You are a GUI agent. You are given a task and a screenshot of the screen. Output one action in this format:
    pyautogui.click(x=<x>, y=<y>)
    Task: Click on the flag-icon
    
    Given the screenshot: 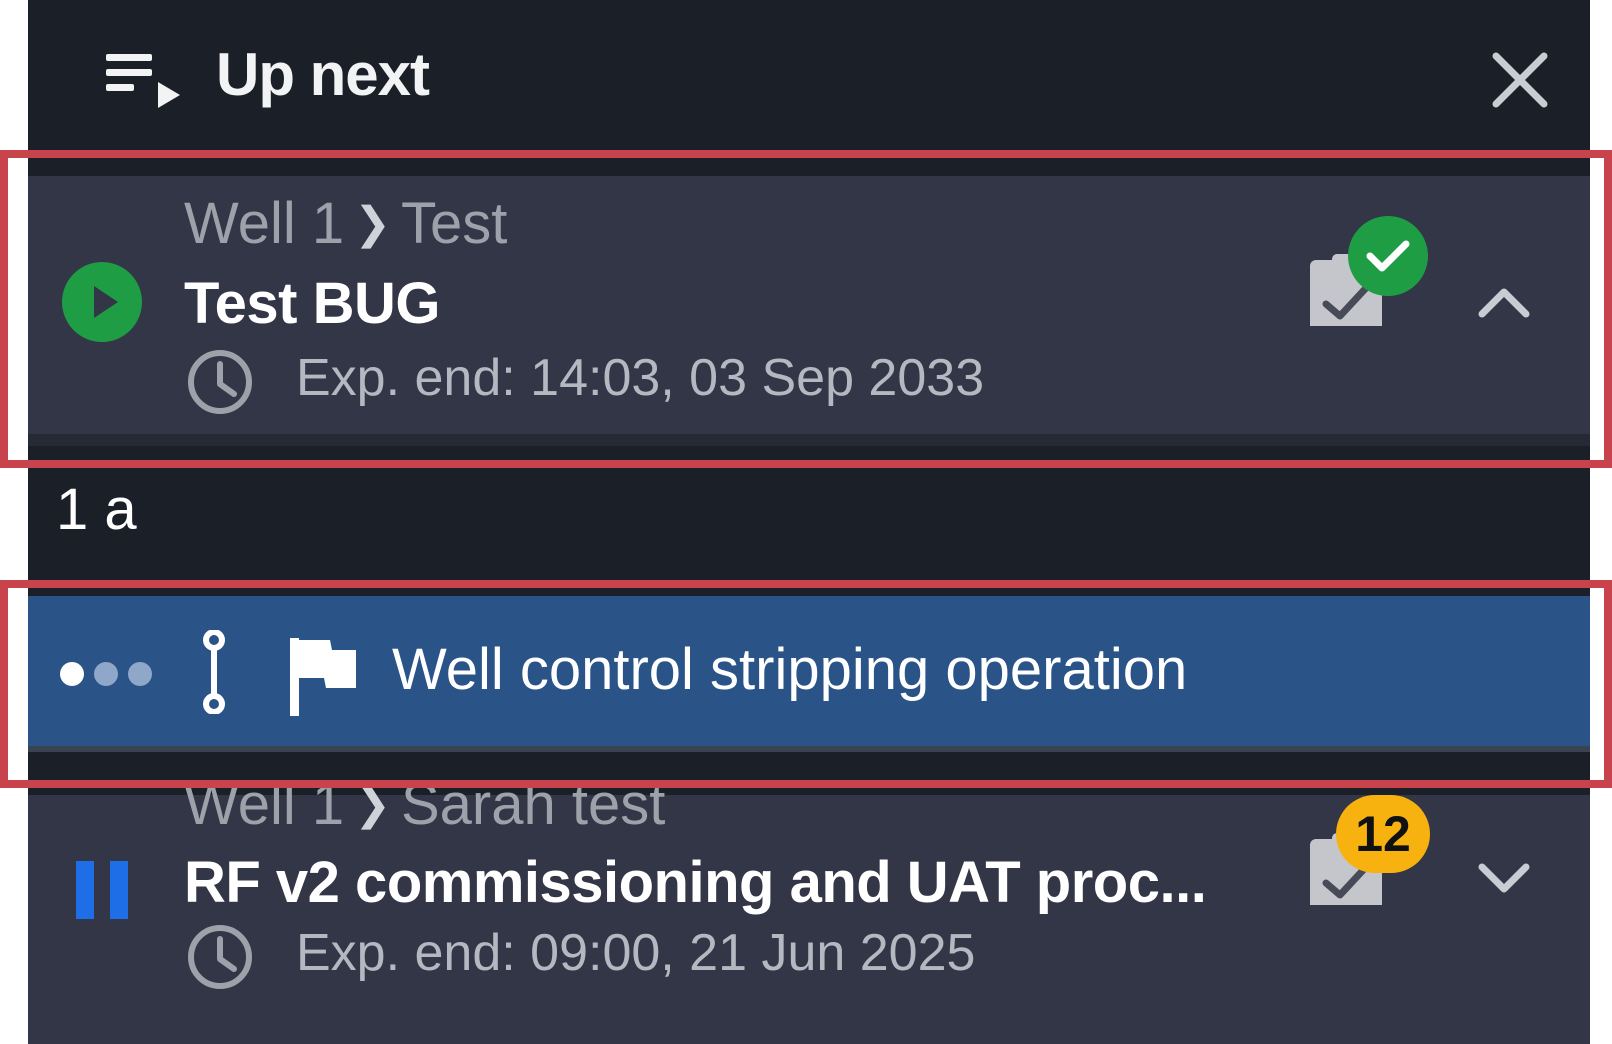 What is the action you would take?
    pyautogui.click(x=323, y=677)
    